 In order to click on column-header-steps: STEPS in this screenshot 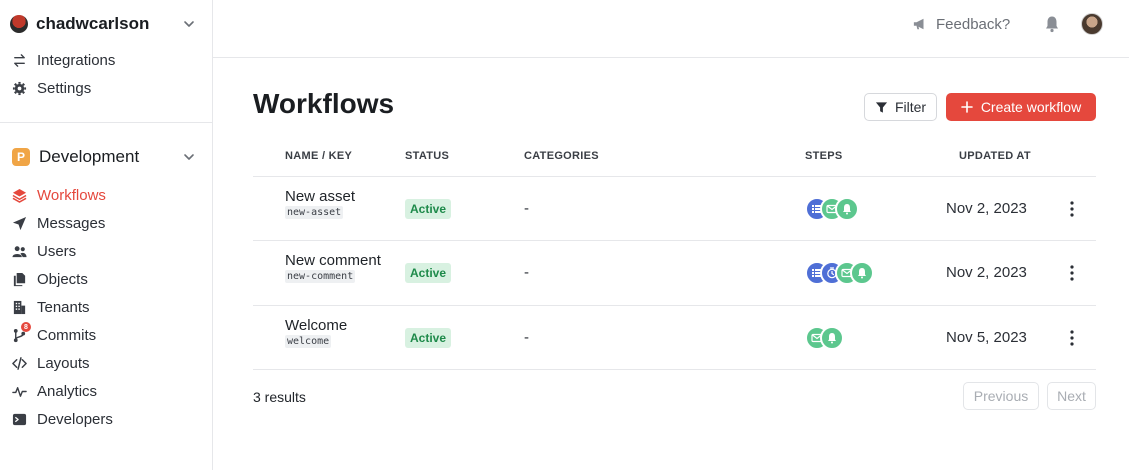, I will do `click(824, 156)`.